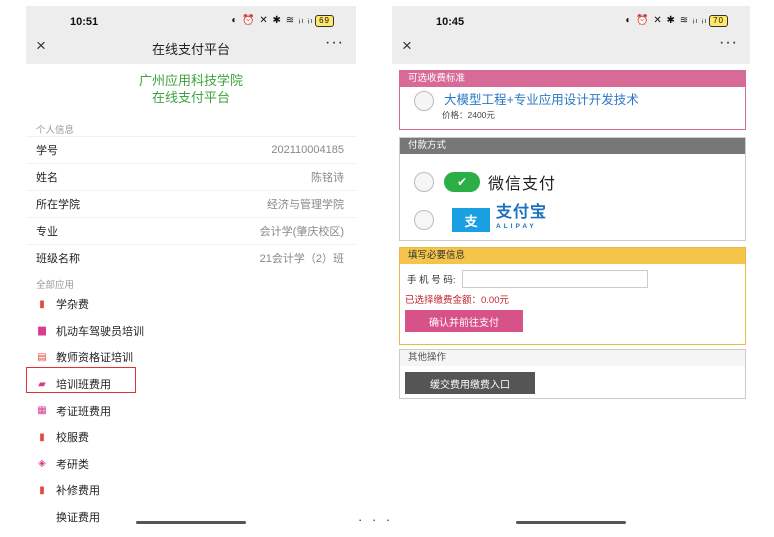 This screenshot has height=537, width=774. What do you see at coordinates (78, 491) in the screenshot?
I see `app-label: 补修费用` at bounding box center [78, 491].